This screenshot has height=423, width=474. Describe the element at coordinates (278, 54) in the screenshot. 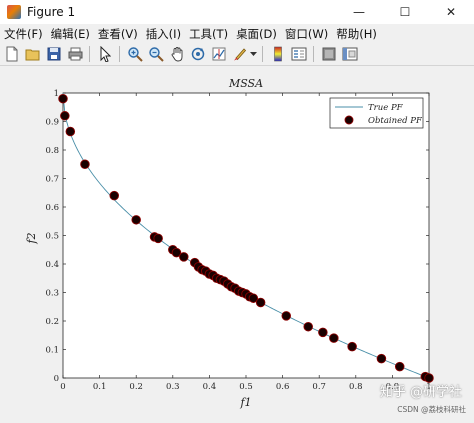

I see `colorbar-icon` at that location.